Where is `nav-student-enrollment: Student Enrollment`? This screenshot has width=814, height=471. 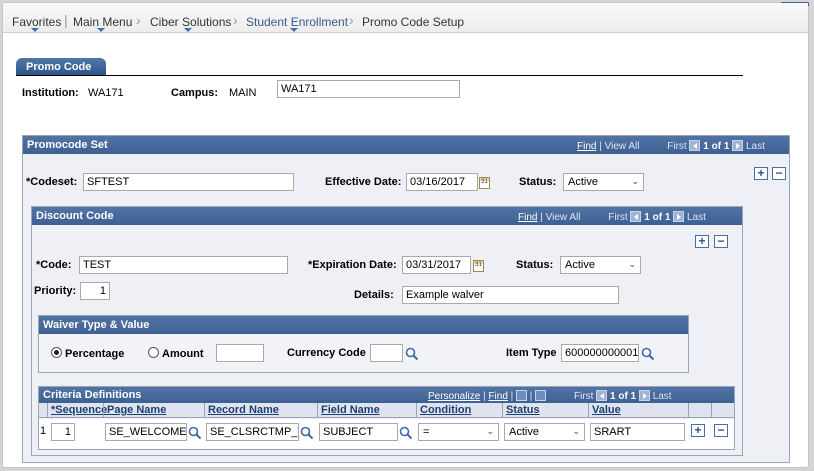
nav-student-enrollment: Student Enrollment is located at coordinates (297, 22).